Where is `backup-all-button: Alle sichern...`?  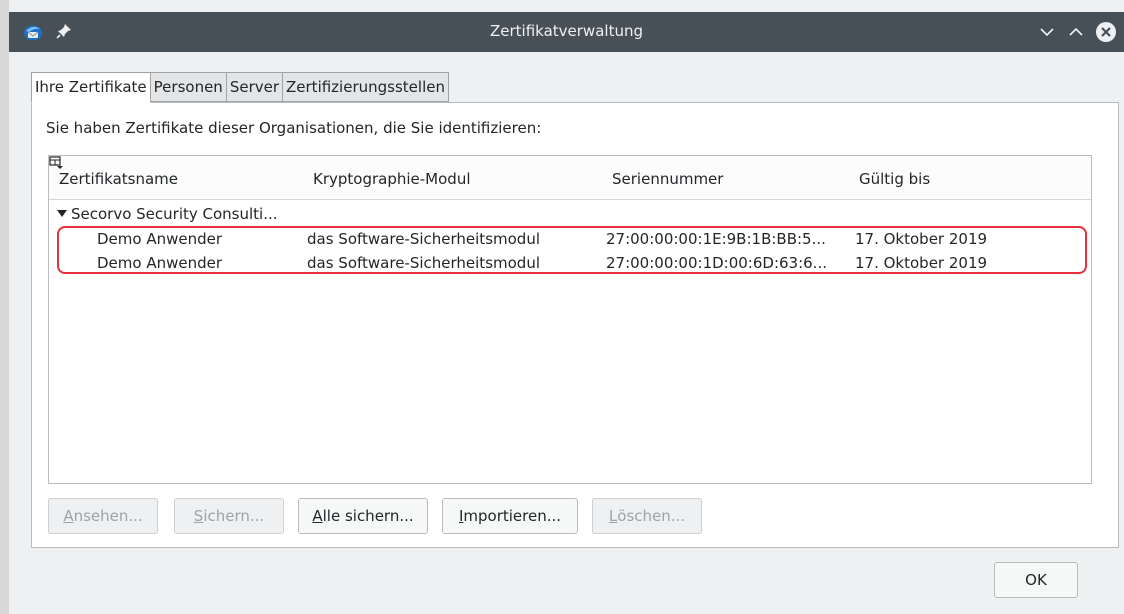 backup-all-button: Alle sichern... is located at coordinates (363, 516).